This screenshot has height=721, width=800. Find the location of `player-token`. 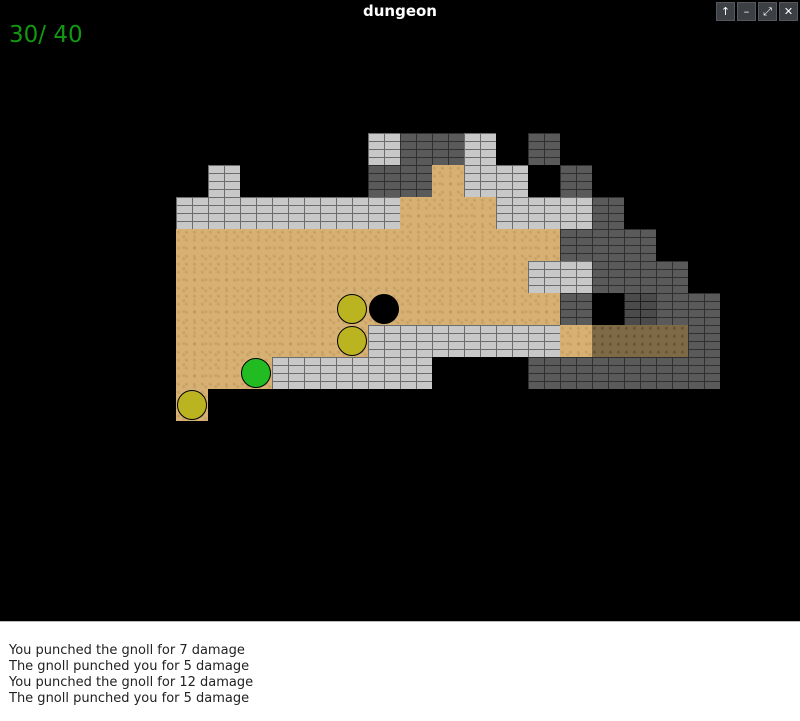

player-token is located at coordinates (256, 373).